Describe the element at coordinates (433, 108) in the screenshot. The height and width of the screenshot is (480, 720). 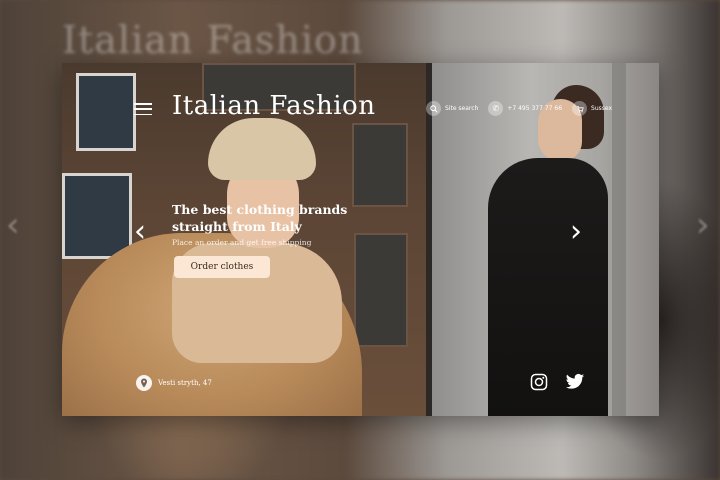
I see `search-icon` at that location.